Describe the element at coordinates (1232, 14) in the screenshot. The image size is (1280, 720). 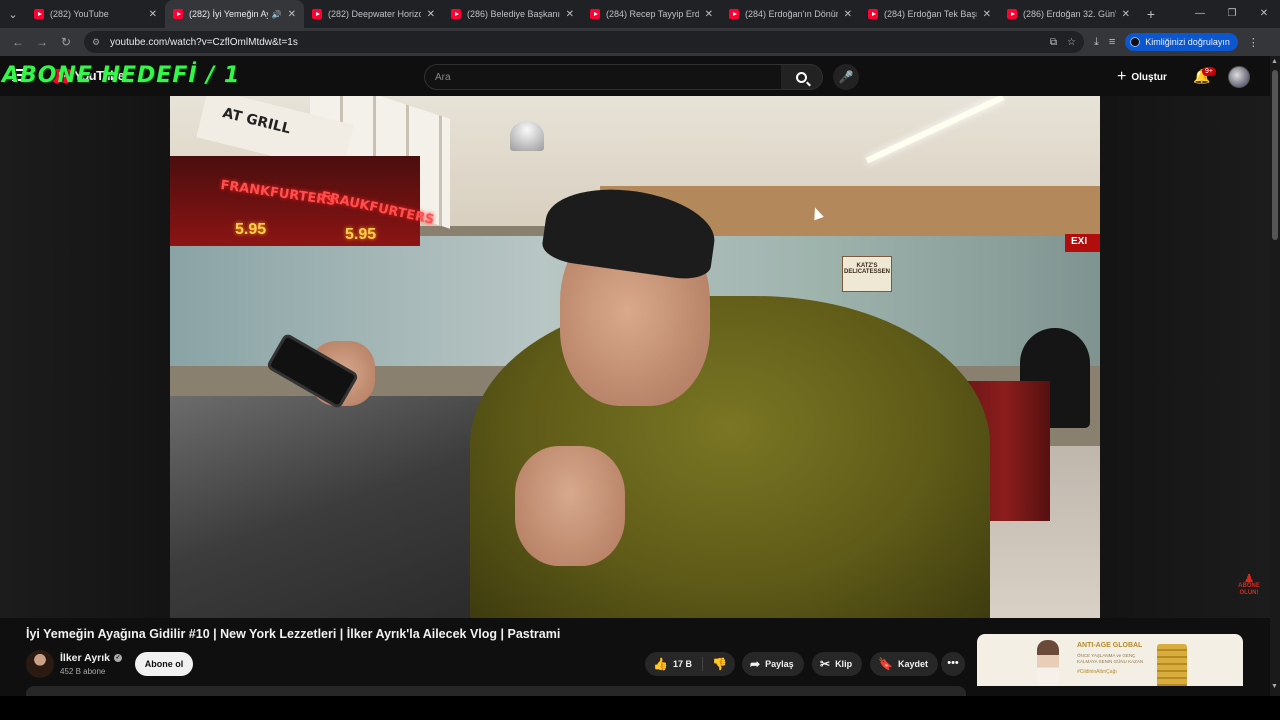
I see `restore-icon: ❐` at that location.